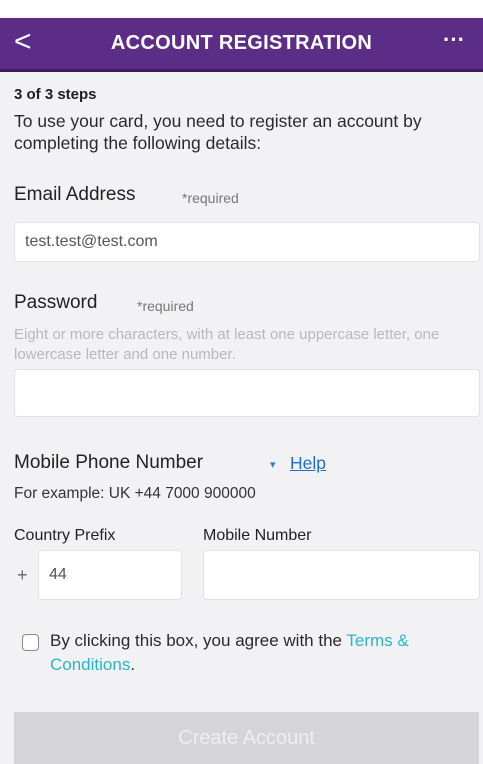 The image size is (483, 764). What do you see at coordinates (133, 664) in the screenshot?
I see `terms-suffix: .` at bounding box center [133, 664].